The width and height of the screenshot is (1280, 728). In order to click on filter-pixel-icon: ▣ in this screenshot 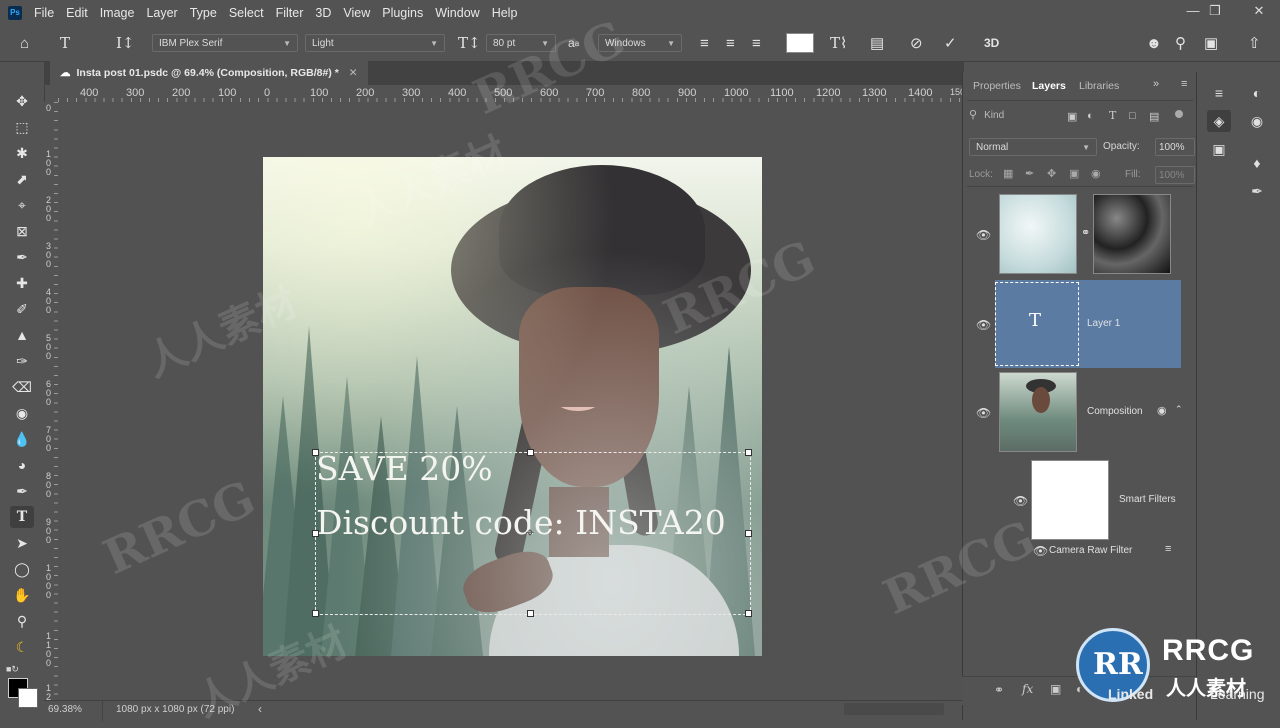, I will do `click(1072, 116)`.